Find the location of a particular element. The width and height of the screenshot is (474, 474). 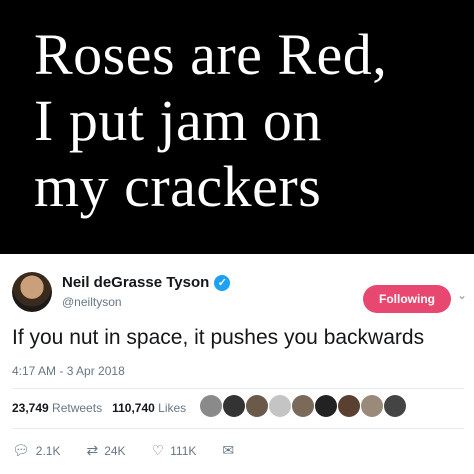

retweets-count: 23,749 is located at coordinates (30, 408).